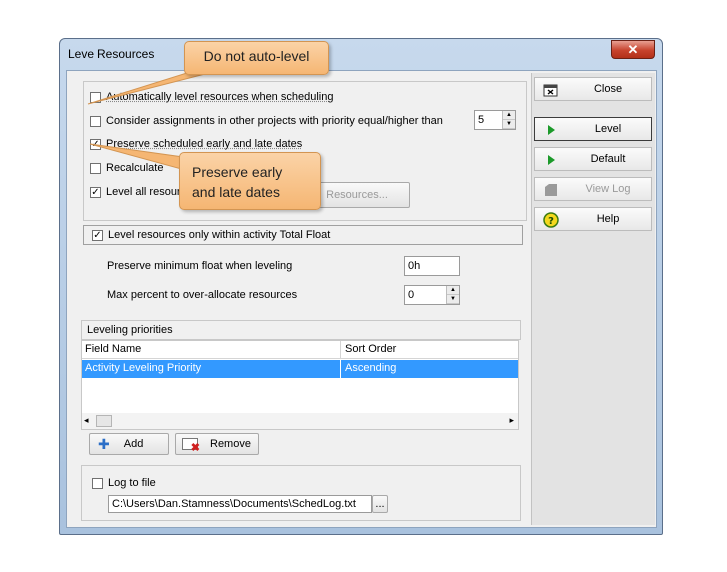  I want to click on callout-top-text: Do not auto-level, so click(256, 56).